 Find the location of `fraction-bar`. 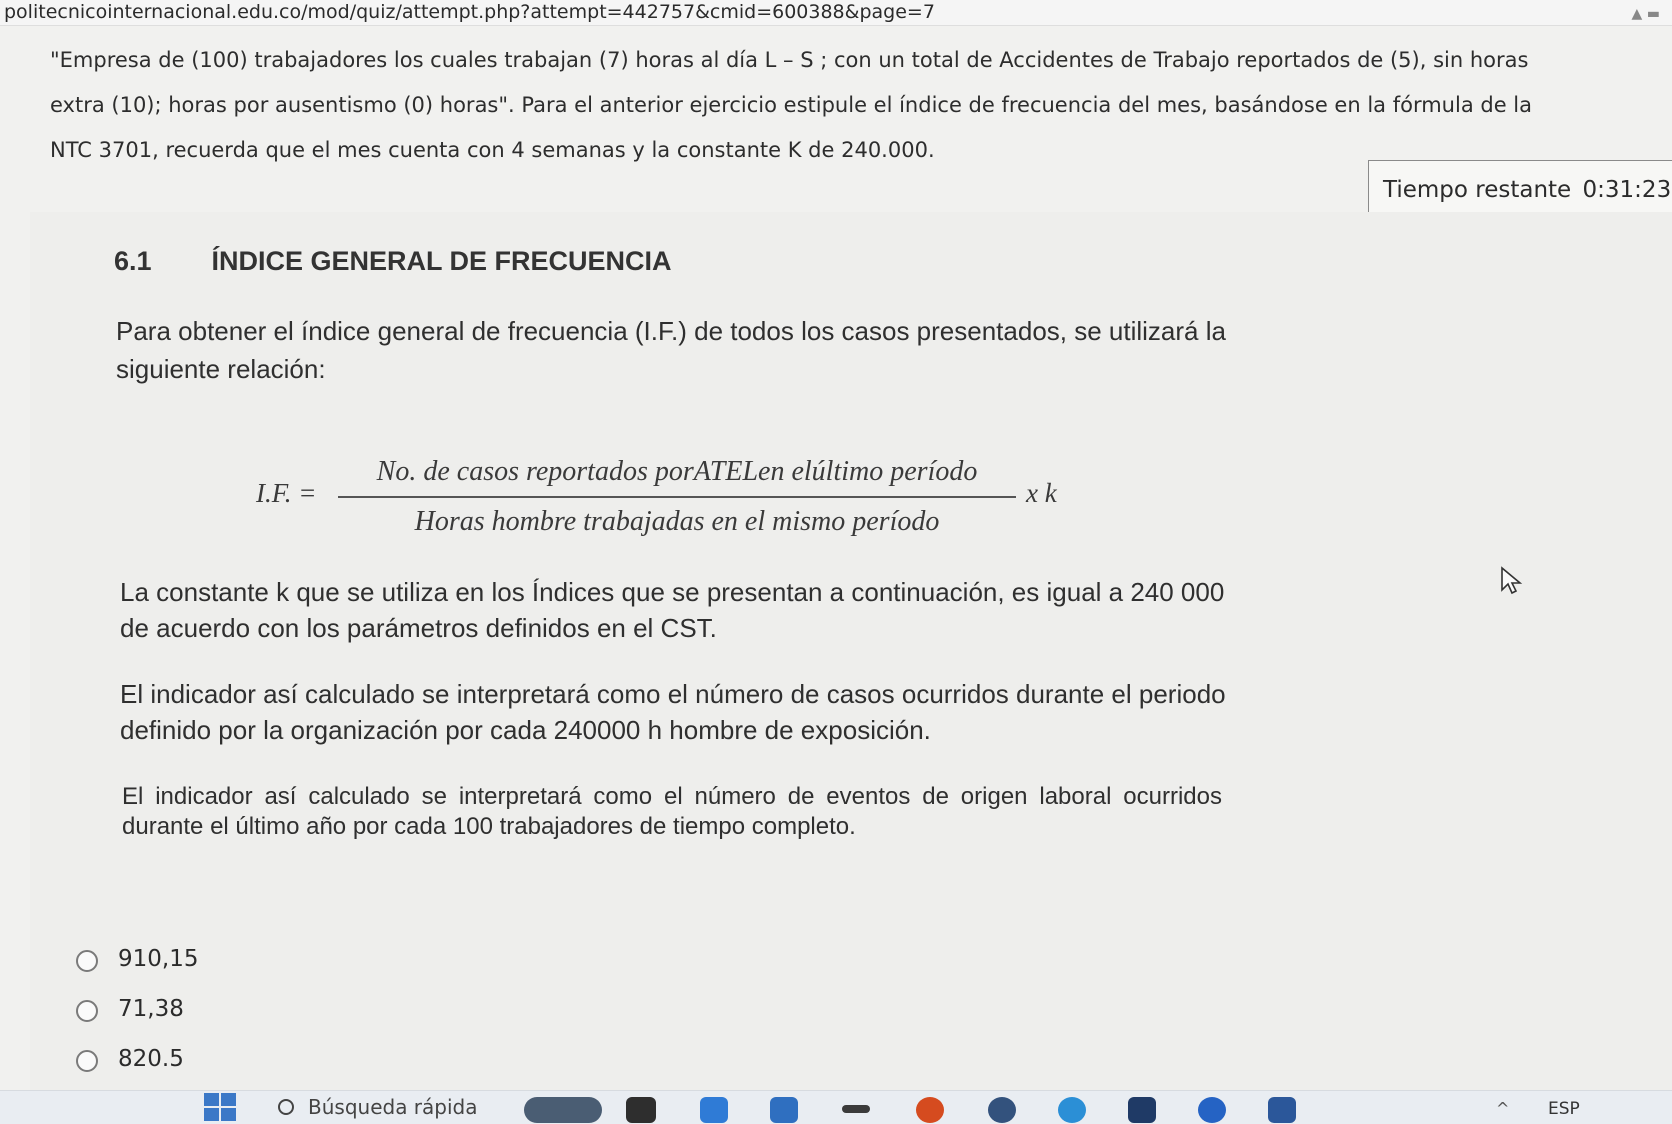

fraction-bar is located at coordinates (677, 497).